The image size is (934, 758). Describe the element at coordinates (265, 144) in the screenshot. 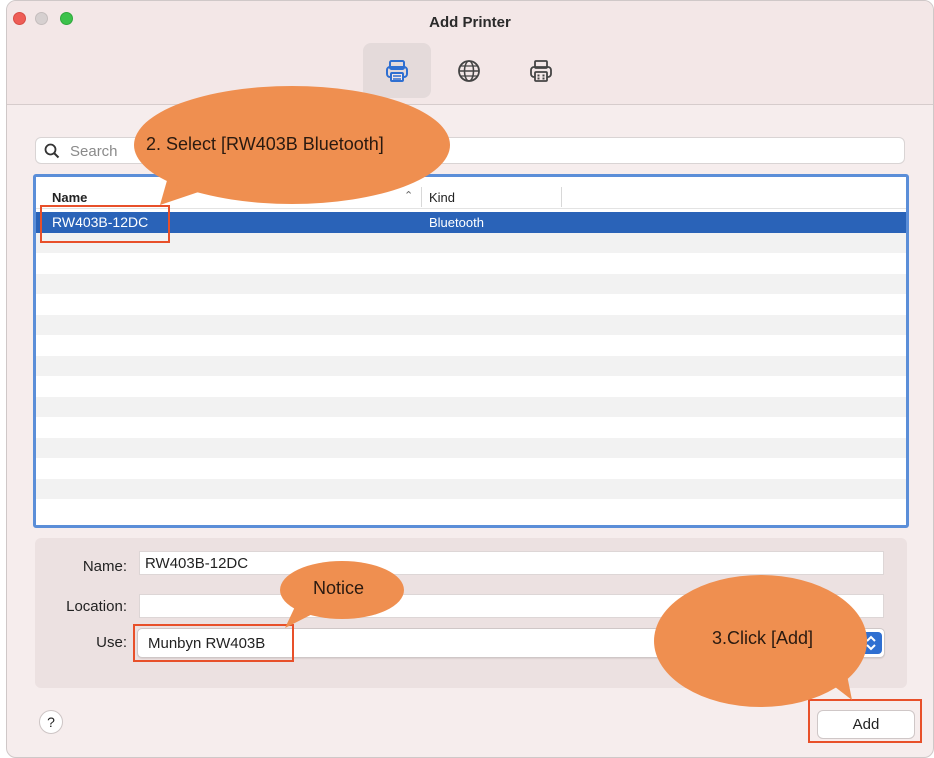

I see `step2-text: 2. Select [RW403B Bluetooth]` at that location.